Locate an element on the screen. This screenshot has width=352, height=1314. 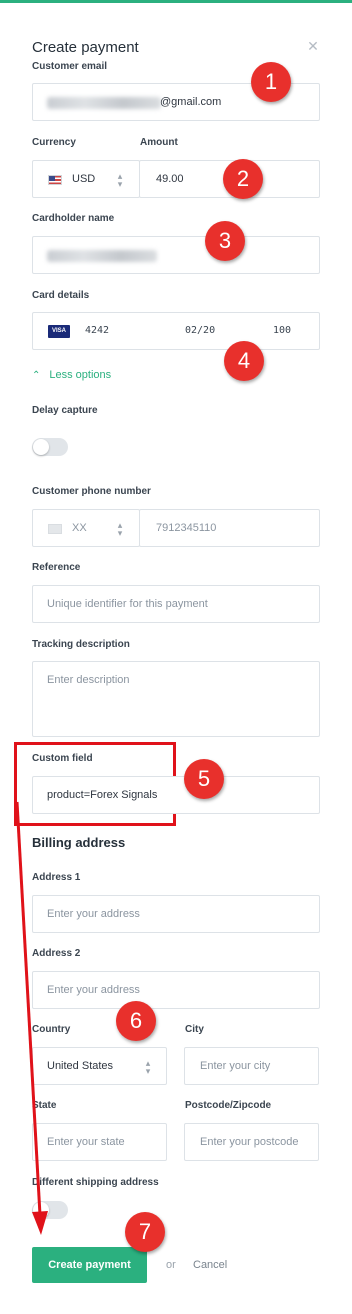
annotation-badge-7: 7 is located at coordinates (145, 1232).